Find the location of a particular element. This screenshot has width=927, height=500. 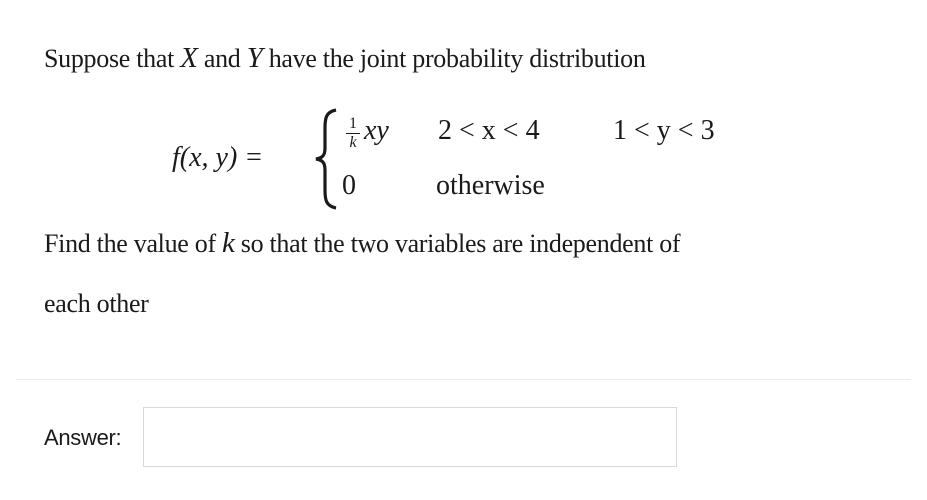

fraction-numerator: 1 is located at coordinates (353, 123).